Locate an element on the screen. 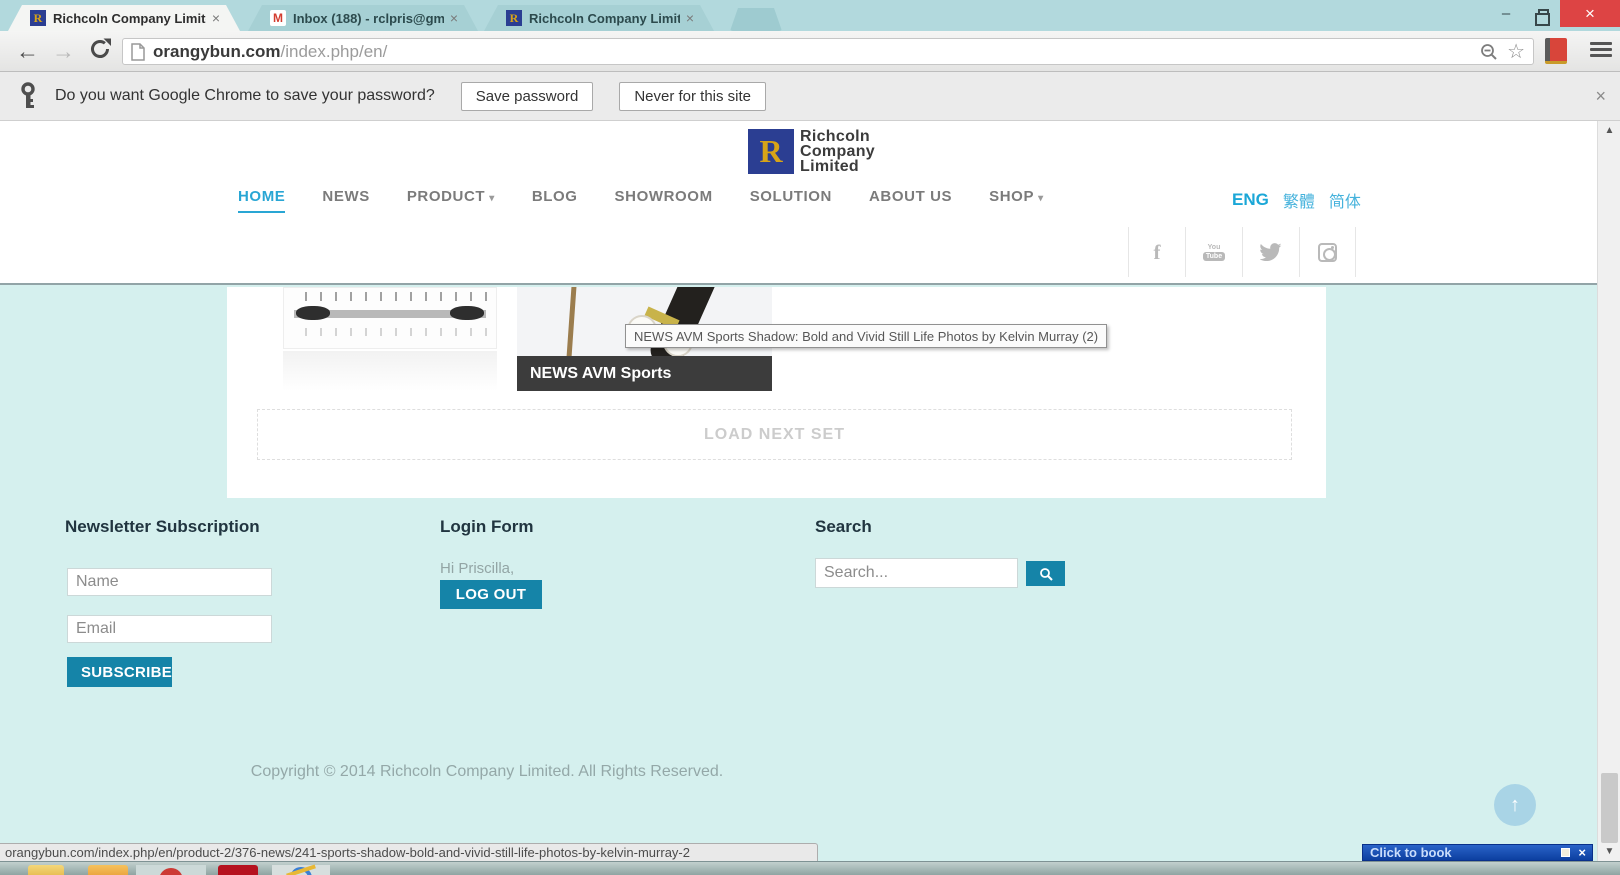 The width and height of the screenshot is (1620, 875). nav-product: PRODUCT ▾ is located at coordinates (451, 199).